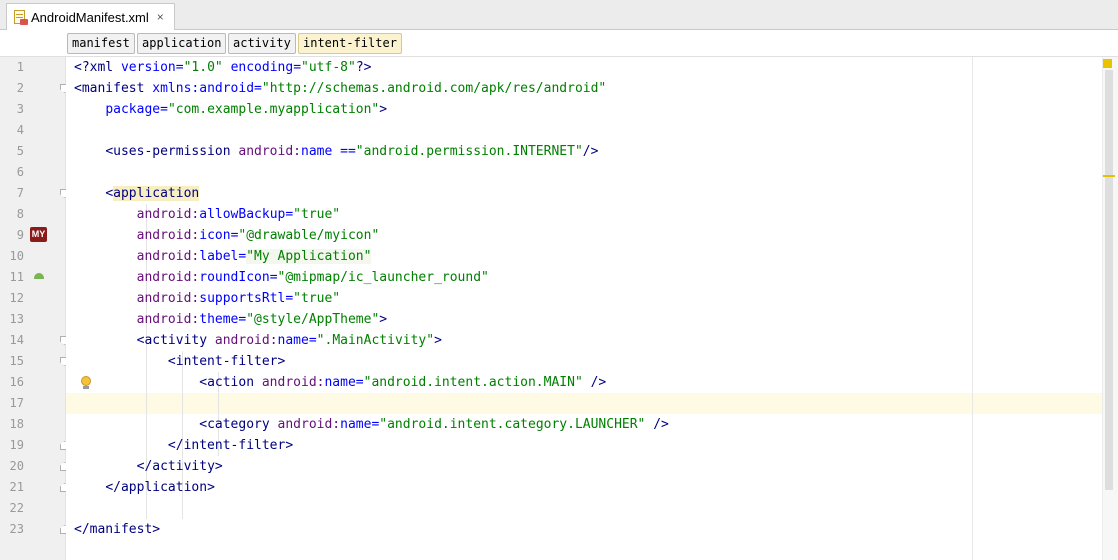 The image size is (1118, 560). Describe the element at coordinates (20, 109) in the screenshot. I see `line-number: 3` at that location.